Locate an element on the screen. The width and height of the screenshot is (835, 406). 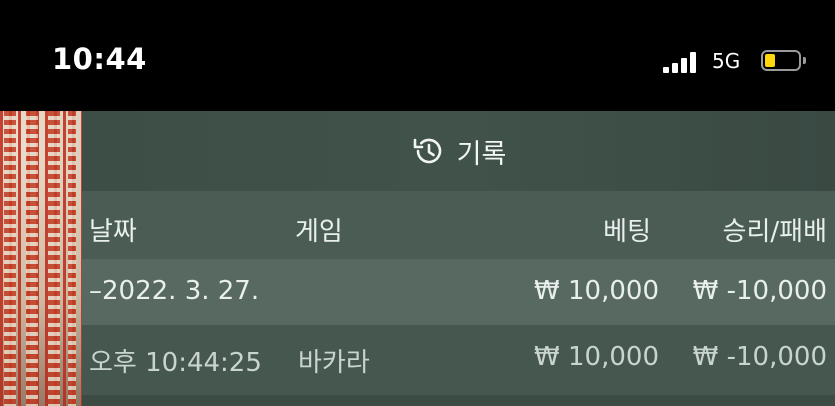
date-group-bet-total: ₩ 10,000 is located at coordinates (596, 291).